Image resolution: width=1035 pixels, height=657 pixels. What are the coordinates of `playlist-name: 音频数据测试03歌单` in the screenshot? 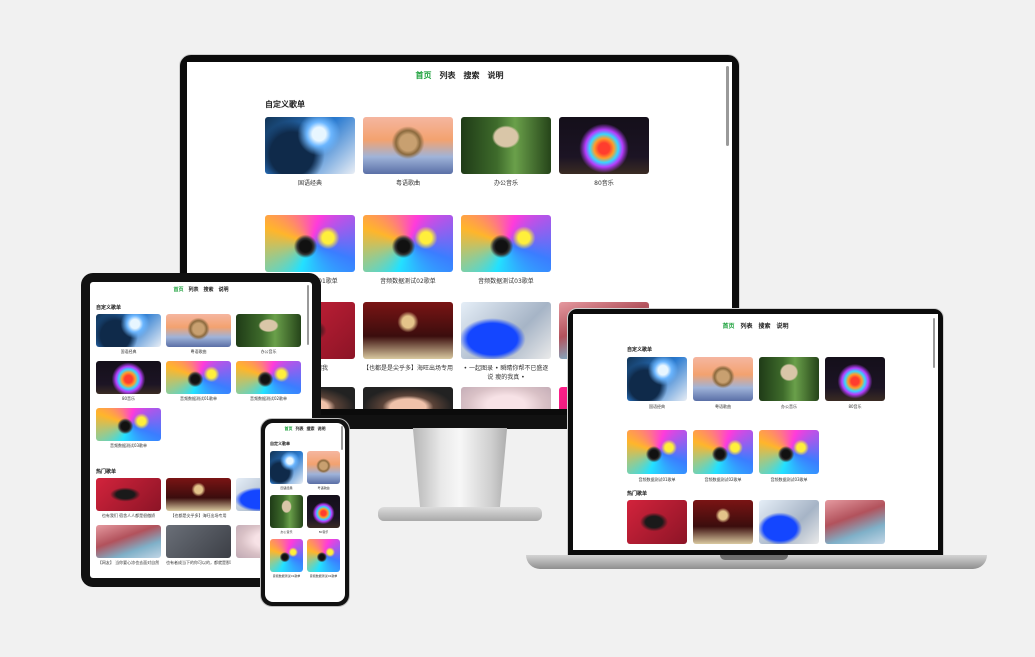 It's located at (128, 445).